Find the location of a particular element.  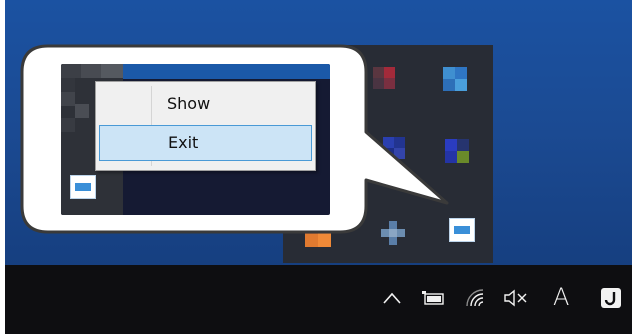

tray-icon-gray-cross is located at coordinates (393, 233).